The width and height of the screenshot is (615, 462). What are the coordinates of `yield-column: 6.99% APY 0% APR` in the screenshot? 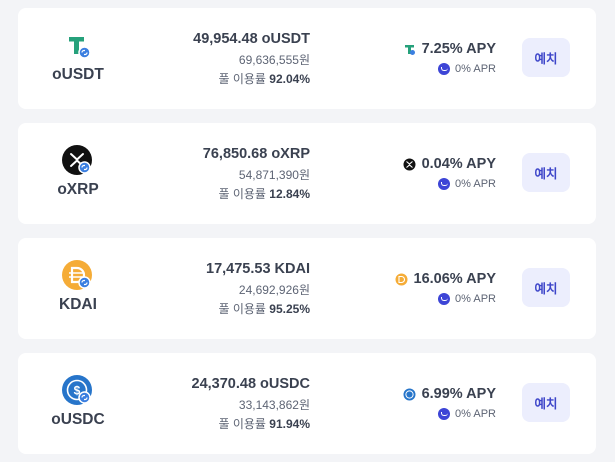 It's located at (449, 404).